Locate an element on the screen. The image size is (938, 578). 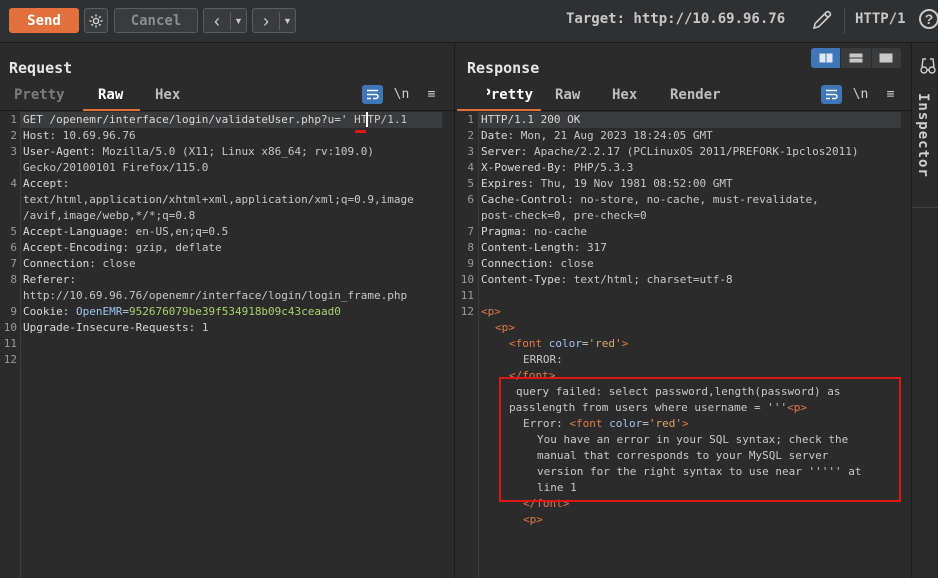
error-text: ERROR: is located at coordinates (543, 359).